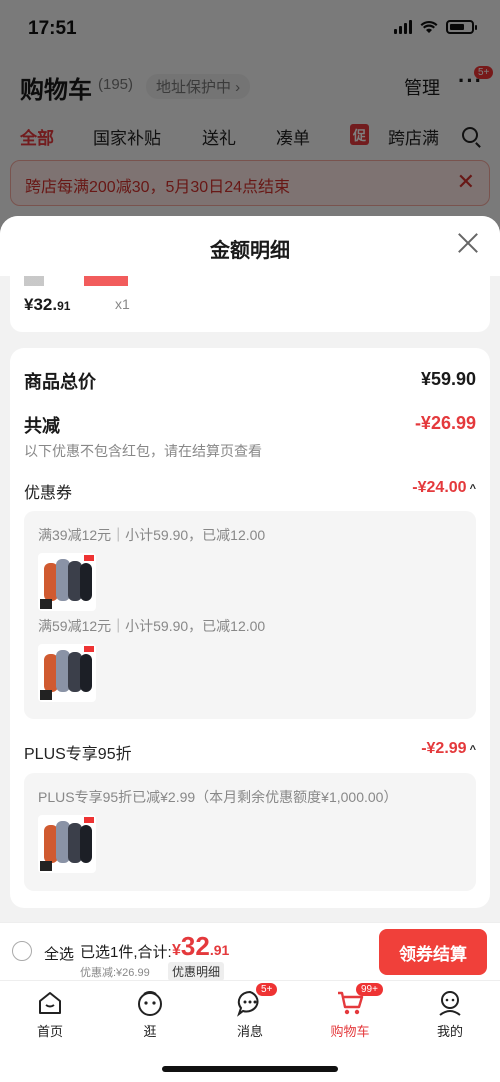 This screenshot has width=500, height=1082. What do you see at coordinates (48, 493) in the screenshot?
I see `coupon-label: 优惠券` at bounding box center [48, 493].